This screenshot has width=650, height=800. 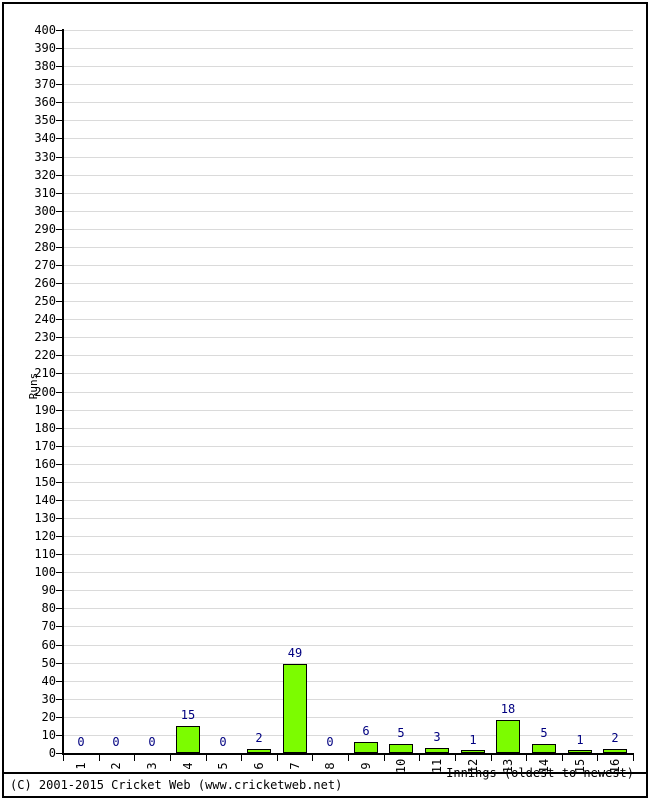 I want to click on bar-value-label: 49, so click(x=295, y=653).